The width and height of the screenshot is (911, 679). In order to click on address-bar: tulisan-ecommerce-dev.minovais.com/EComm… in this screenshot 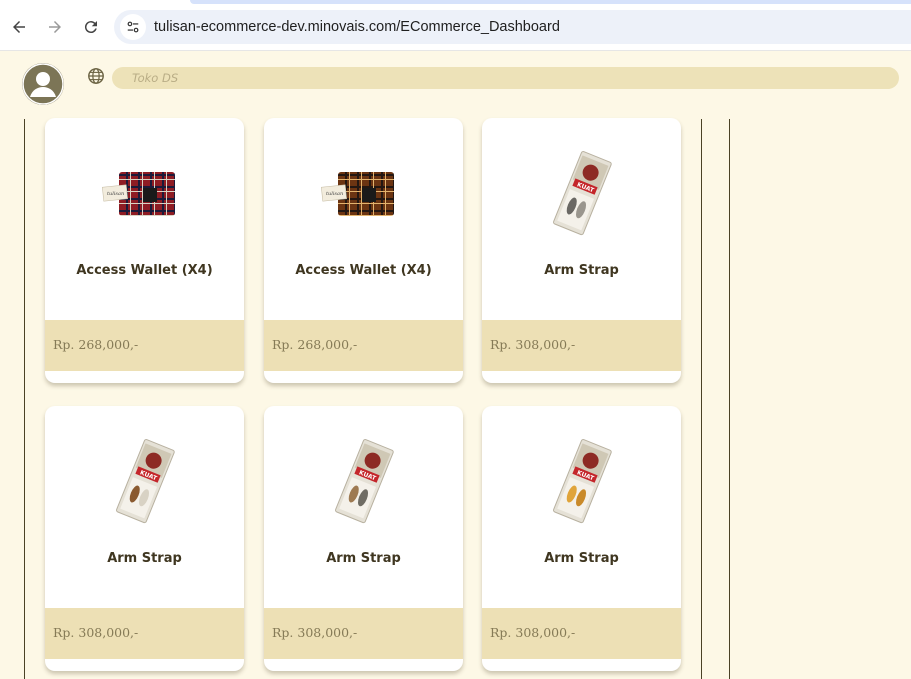, I will do `click(512, 27)`.